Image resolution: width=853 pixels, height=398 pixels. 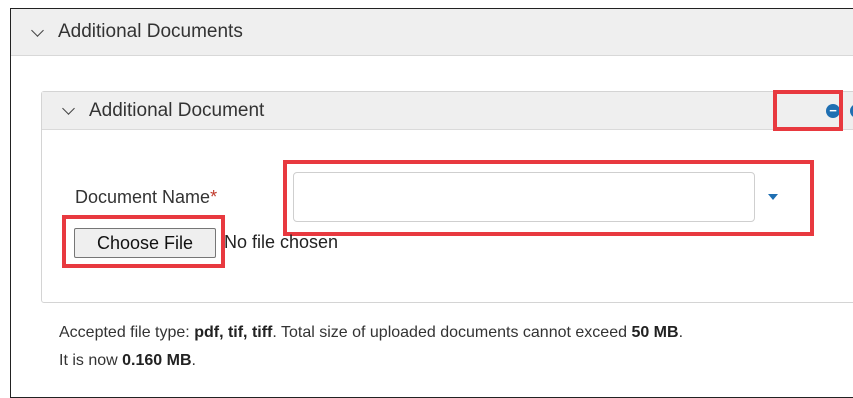 What do you see at coordinates (447, 111) in the screenshot?
I see `additional-document-header: Additional Document − +` at bounding box center [447, 111].